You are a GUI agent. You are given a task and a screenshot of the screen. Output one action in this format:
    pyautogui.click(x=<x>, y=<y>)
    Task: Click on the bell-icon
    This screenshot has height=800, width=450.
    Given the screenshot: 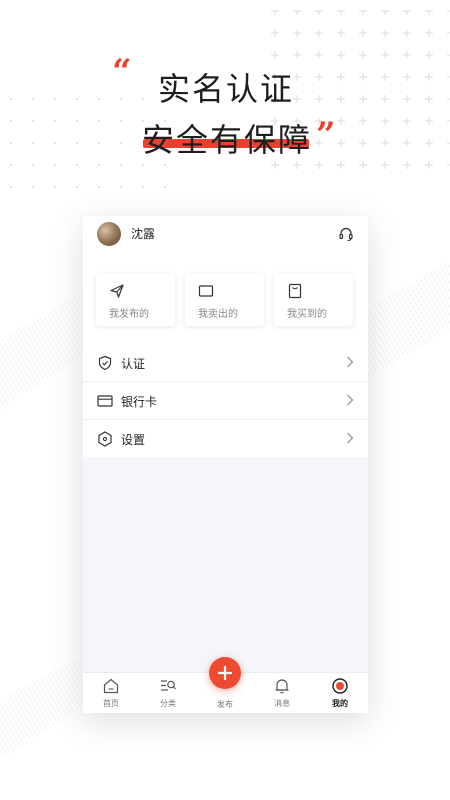 What is the action you would take?
    pyautogui.click(x=282, y=686)
    